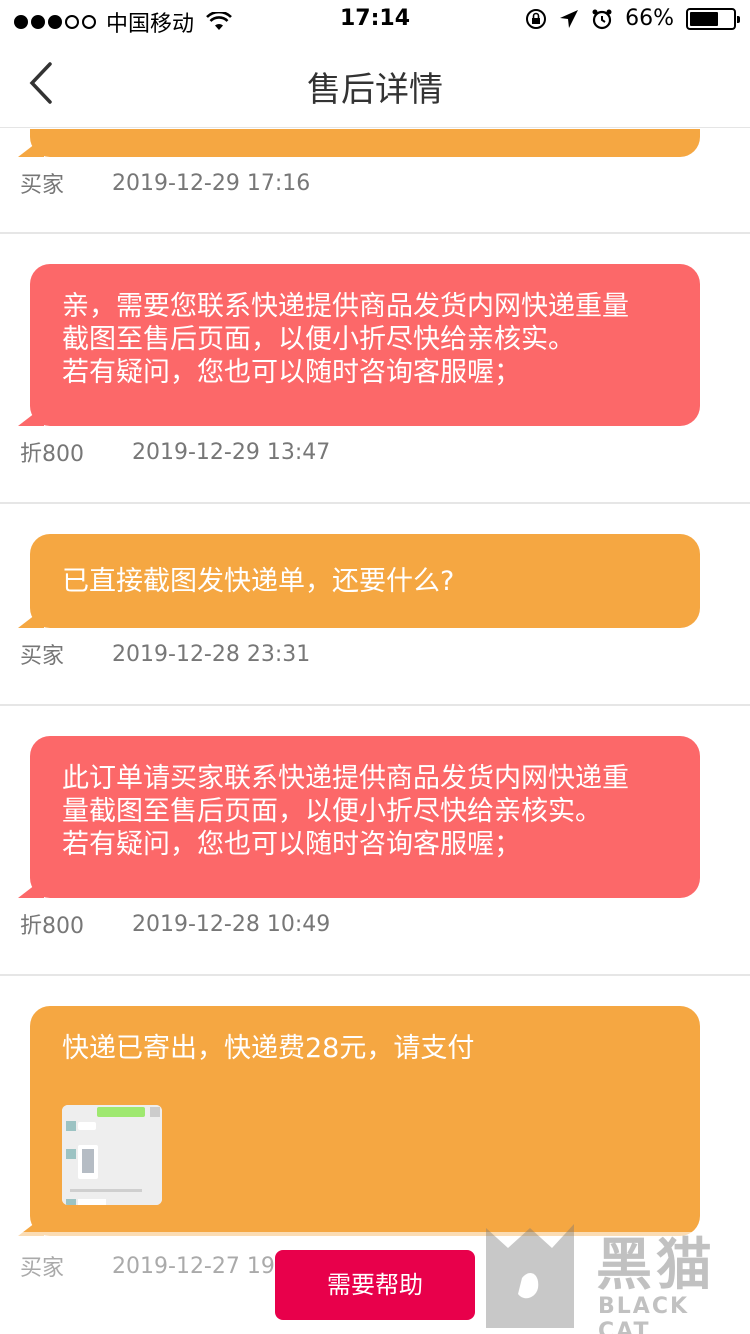 The image size is (750, 1334). I want to click on message-meta: 买家 2019-12-27 19:2, so click(158, 1266).